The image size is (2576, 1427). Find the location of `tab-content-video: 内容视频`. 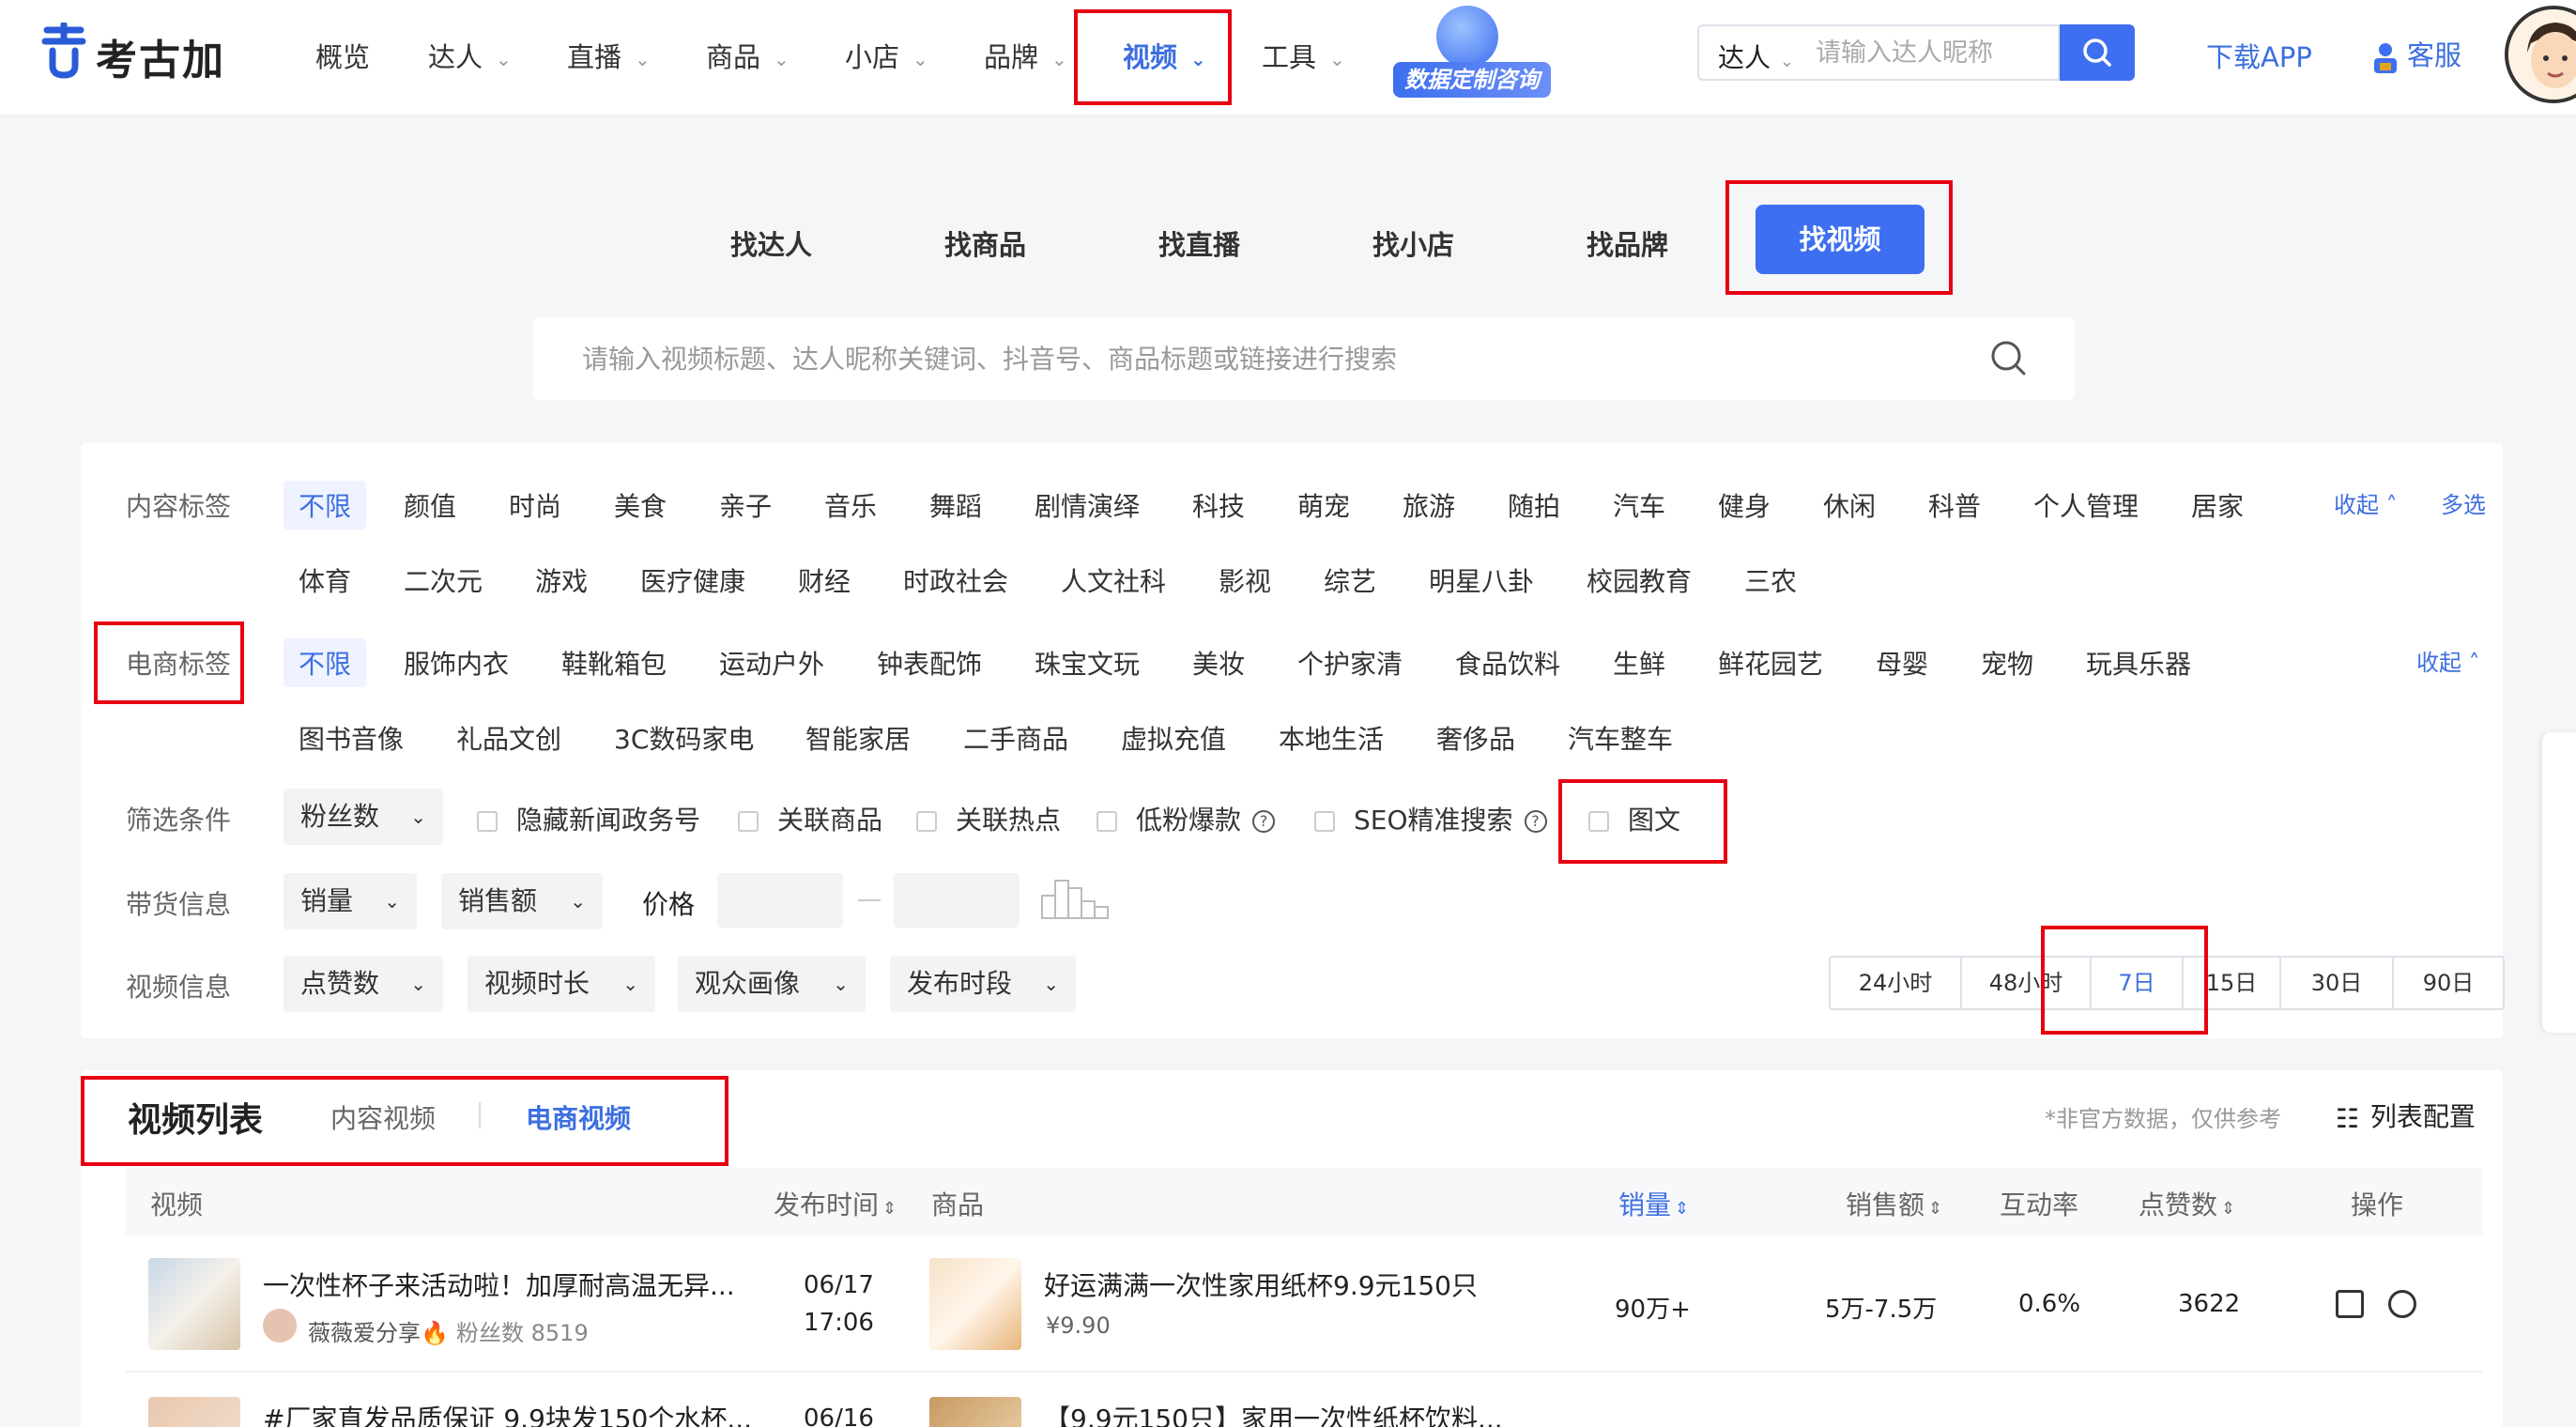

tab-content-video: 内容视频 is located at coordinates (383, 1117).